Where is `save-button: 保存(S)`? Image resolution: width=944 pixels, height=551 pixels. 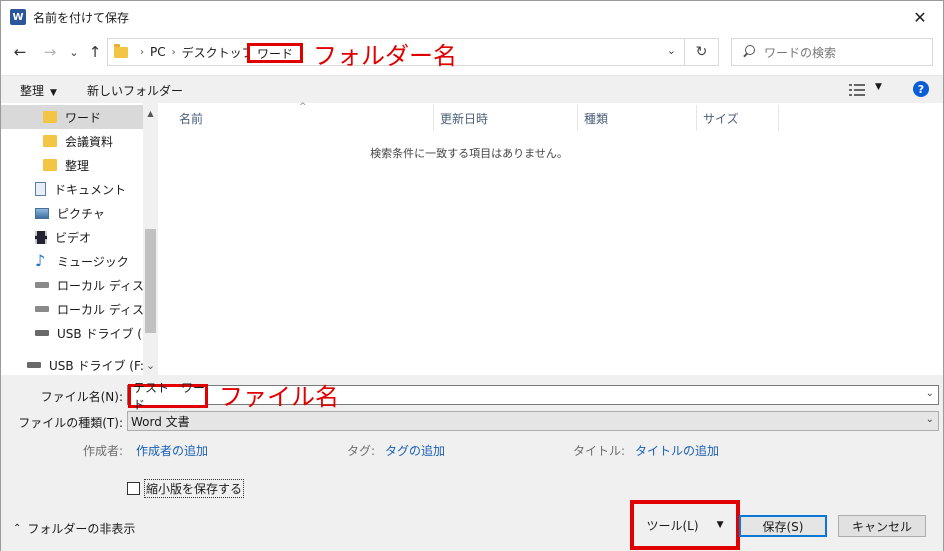
save-button: 保存(S) is located at coordinates (783, 526).